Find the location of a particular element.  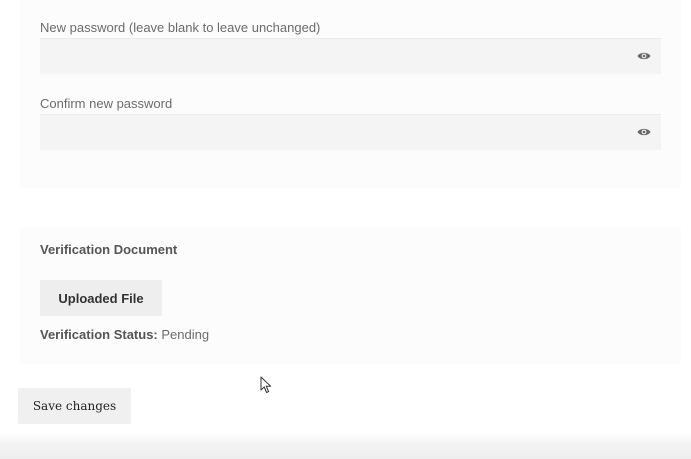

uploaded-file-button: Uploaded File is located at coordinates (101, 298).